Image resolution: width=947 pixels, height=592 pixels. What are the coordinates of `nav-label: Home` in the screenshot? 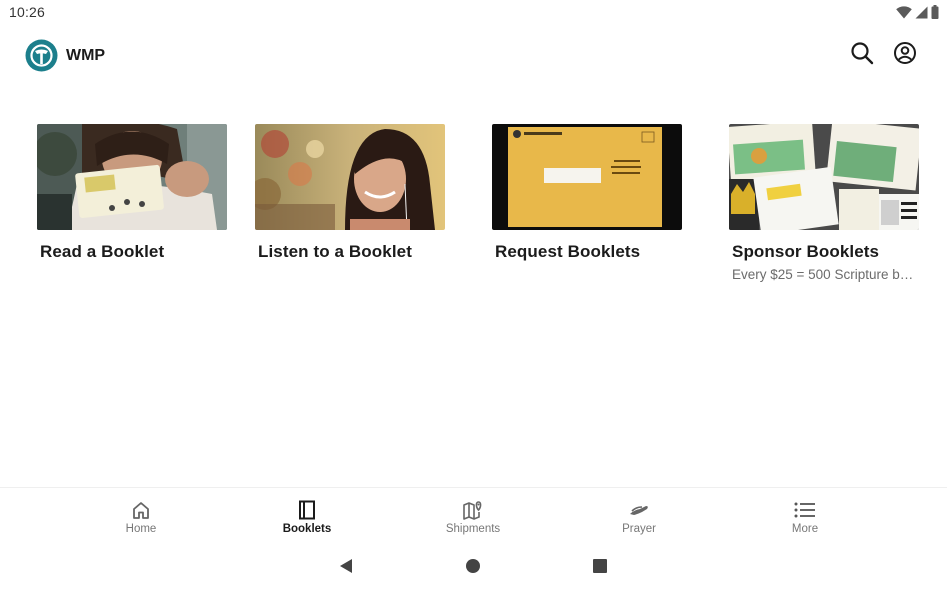 It's located at (141, 529).